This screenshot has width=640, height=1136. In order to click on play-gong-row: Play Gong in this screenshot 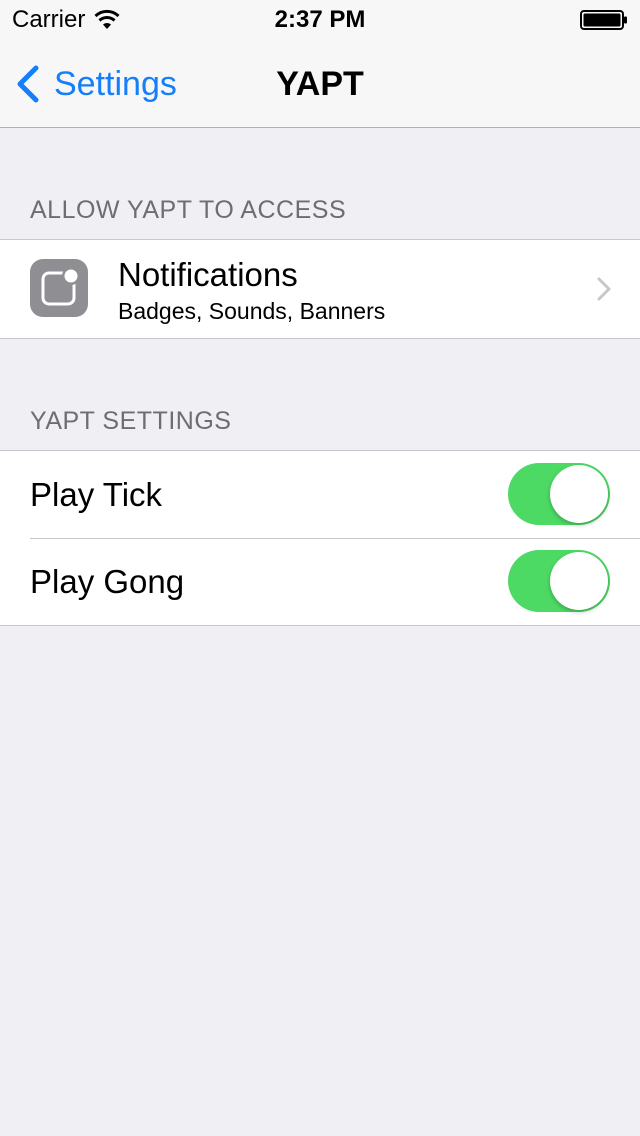, I will do `click(320, 581)`.